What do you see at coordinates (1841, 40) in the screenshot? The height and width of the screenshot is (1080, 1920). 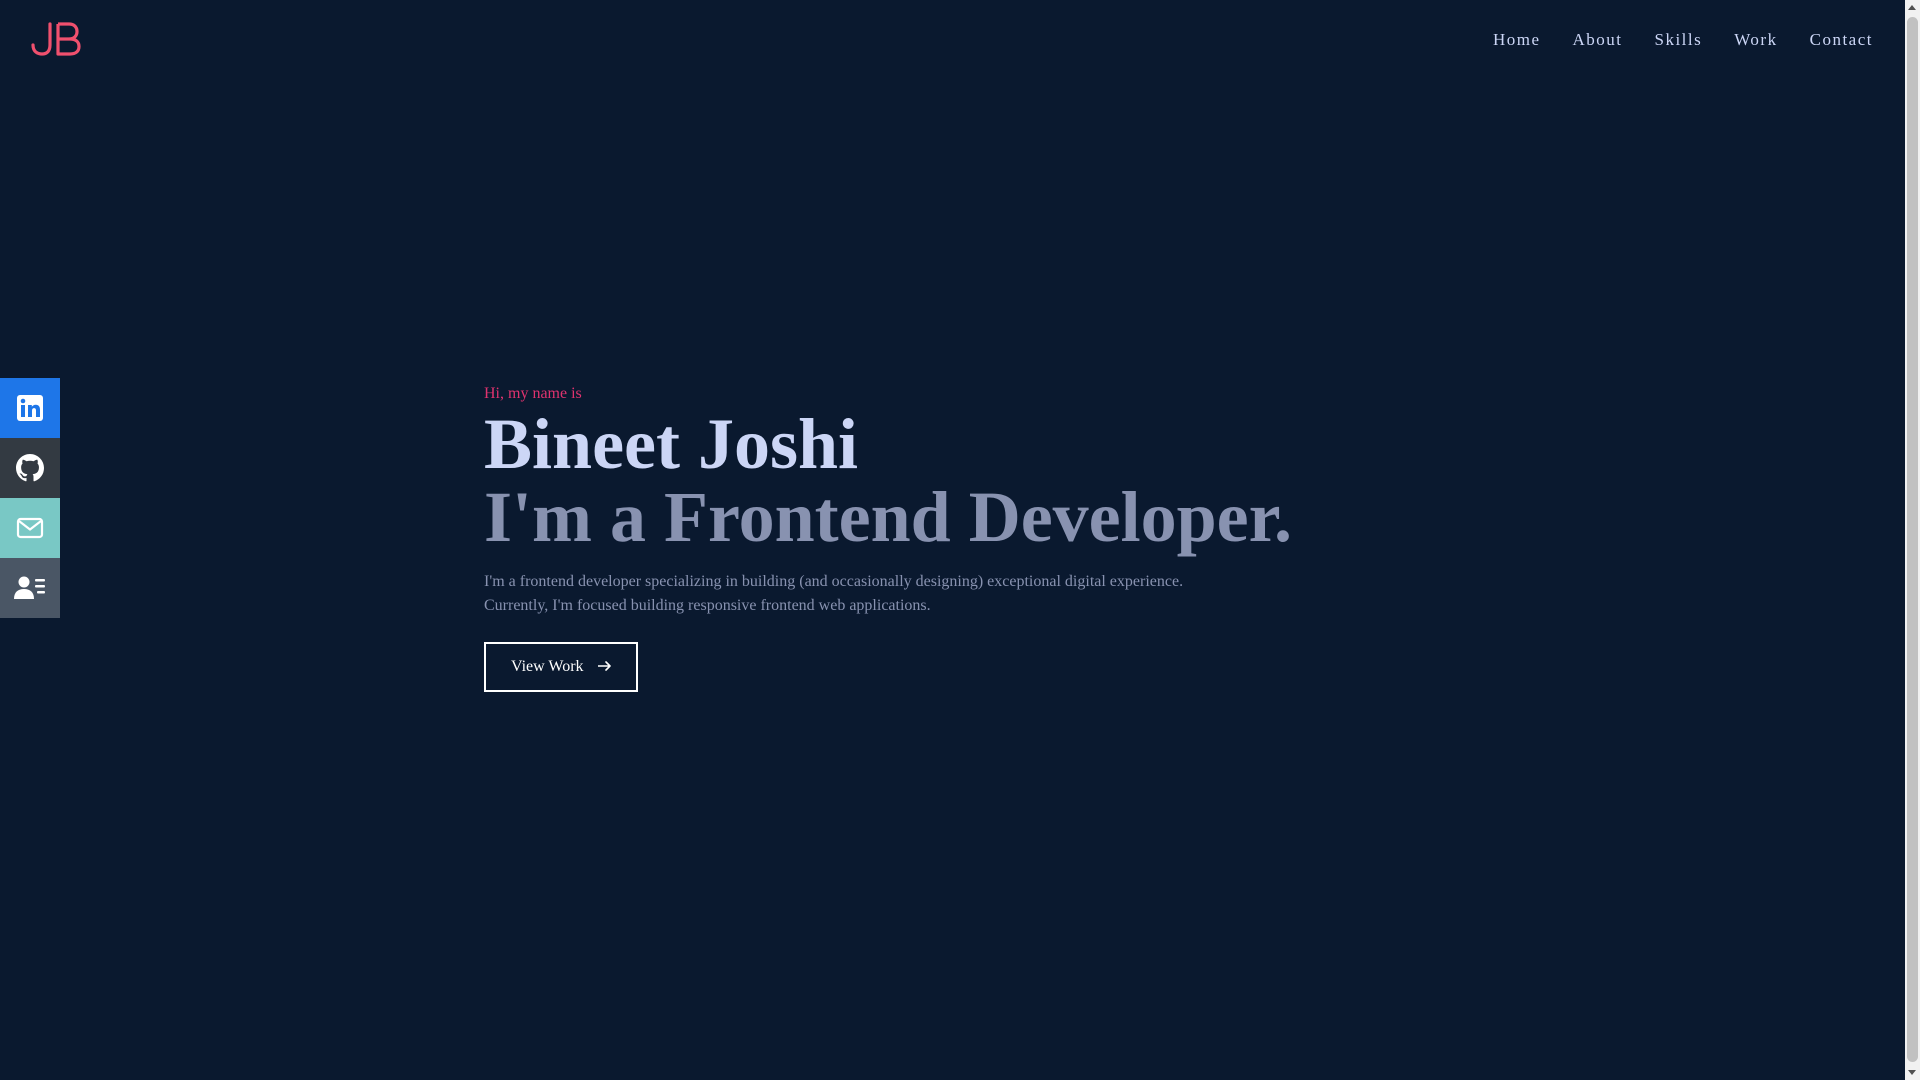 I see `nav-item-contact: Contact` at bounding box center [1841, 40].